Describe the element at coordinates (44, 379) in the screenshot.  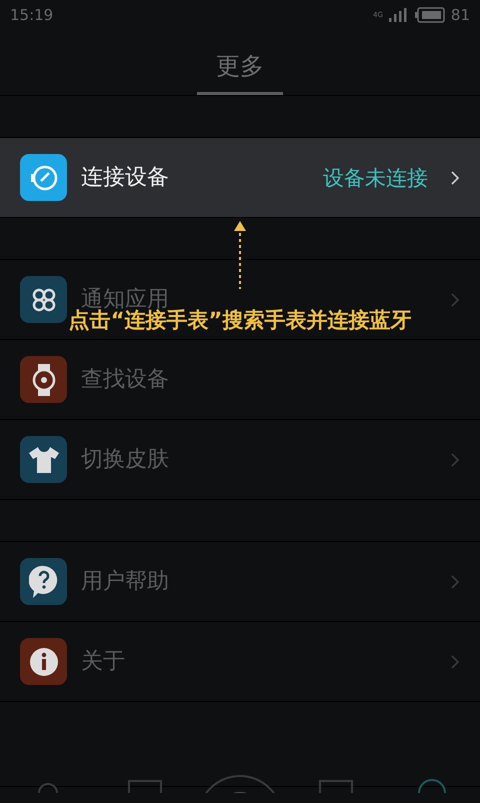
I see `watch-icon` at that location.